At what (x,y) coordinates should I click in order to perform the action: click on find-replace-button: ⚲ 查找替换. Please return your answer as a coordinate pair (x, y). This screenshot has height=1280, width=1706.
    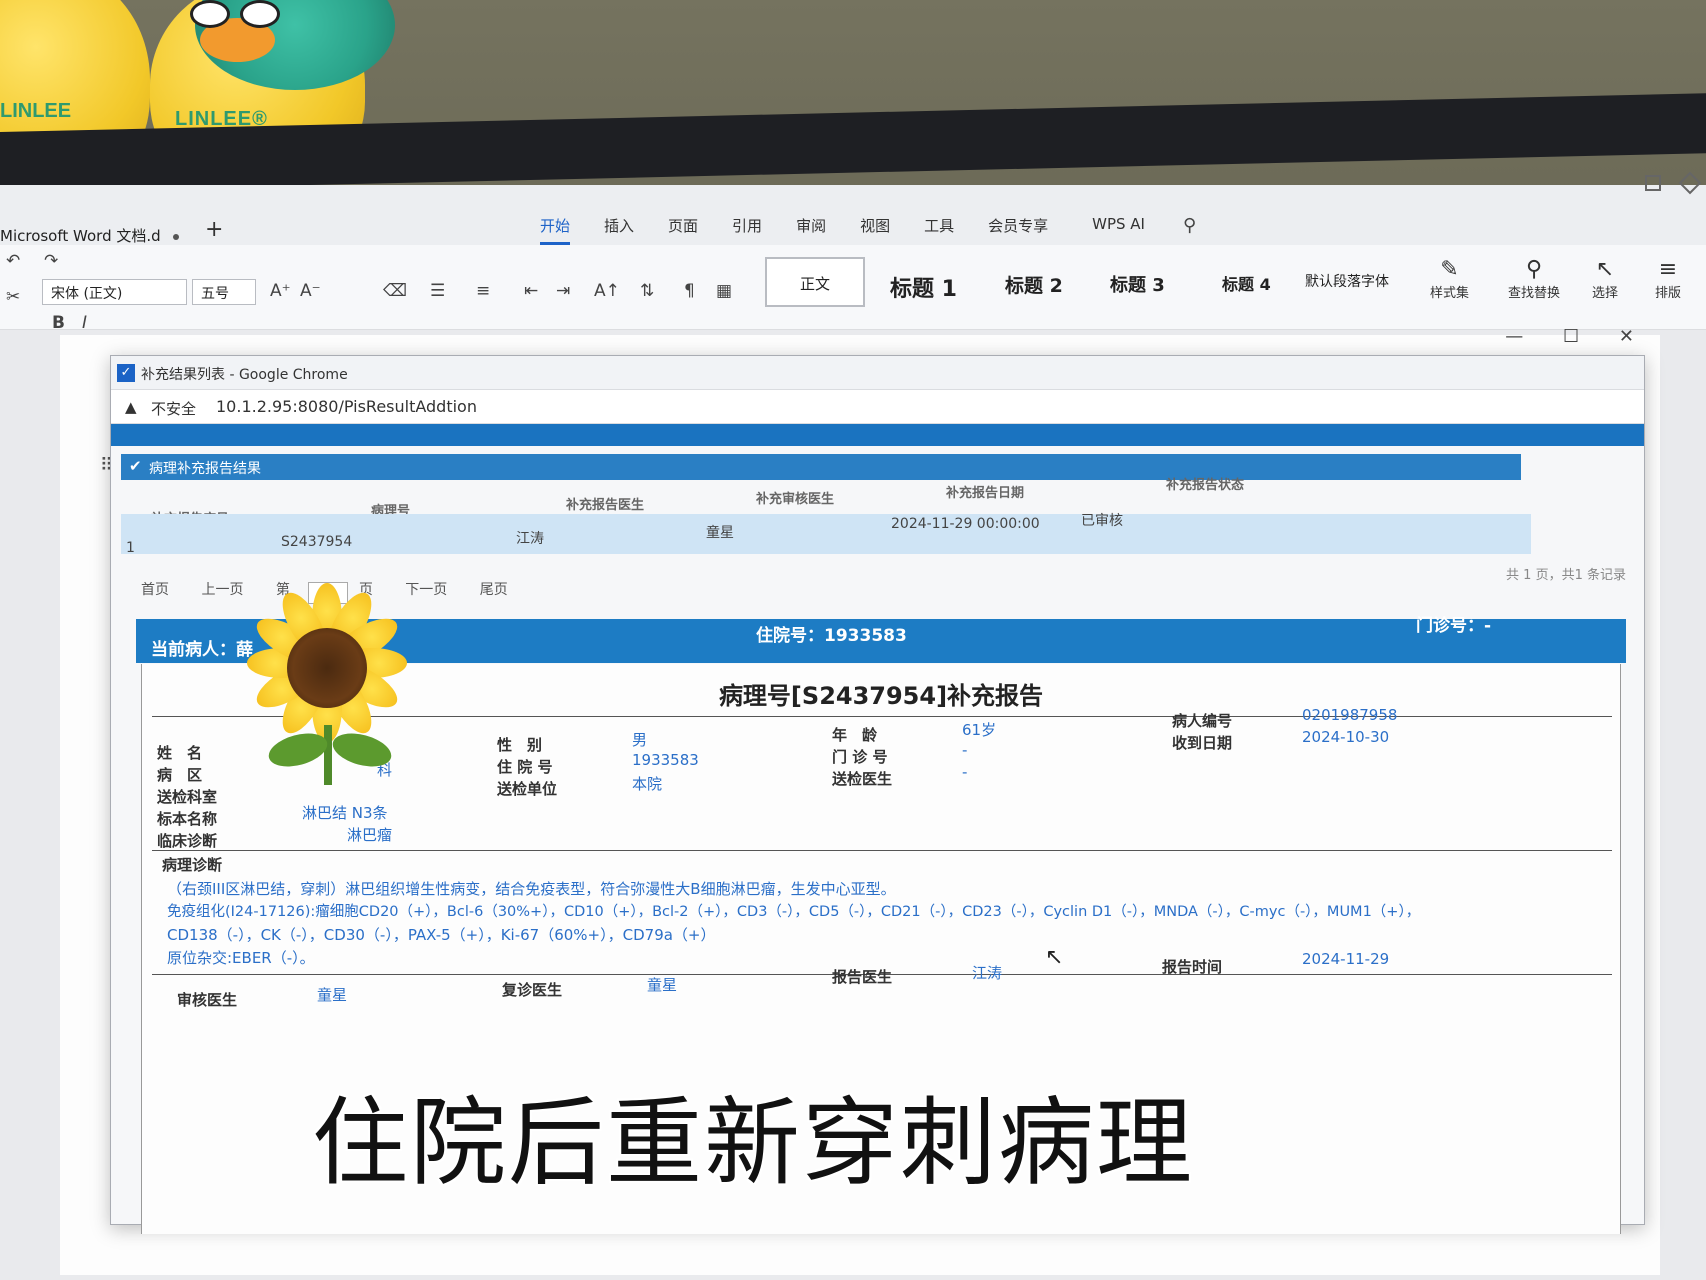
    Looking at the image, I should click on (1534, 279).